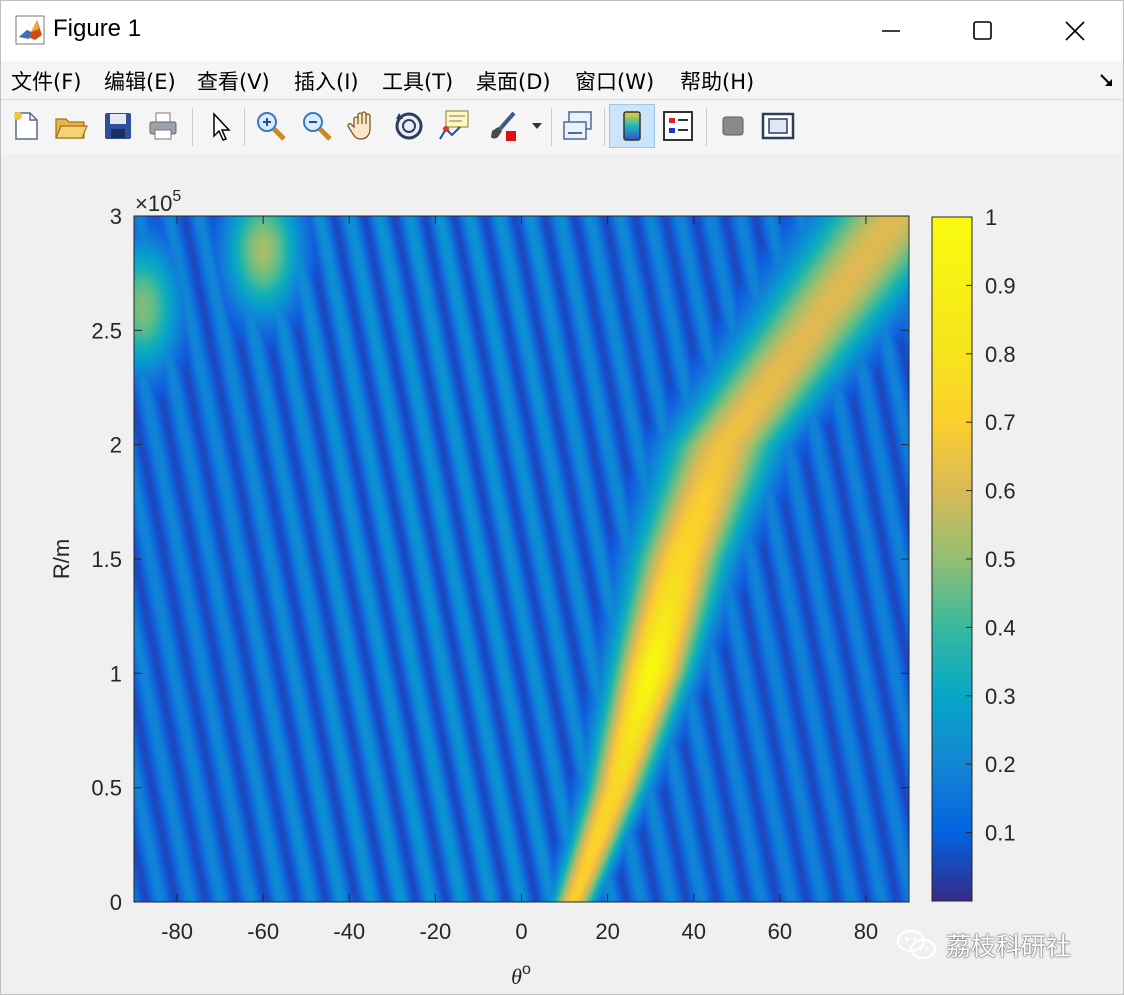 This screenshot has height=995, width=1124. I want to click on window-title: Figure 1, so click(97, 28).